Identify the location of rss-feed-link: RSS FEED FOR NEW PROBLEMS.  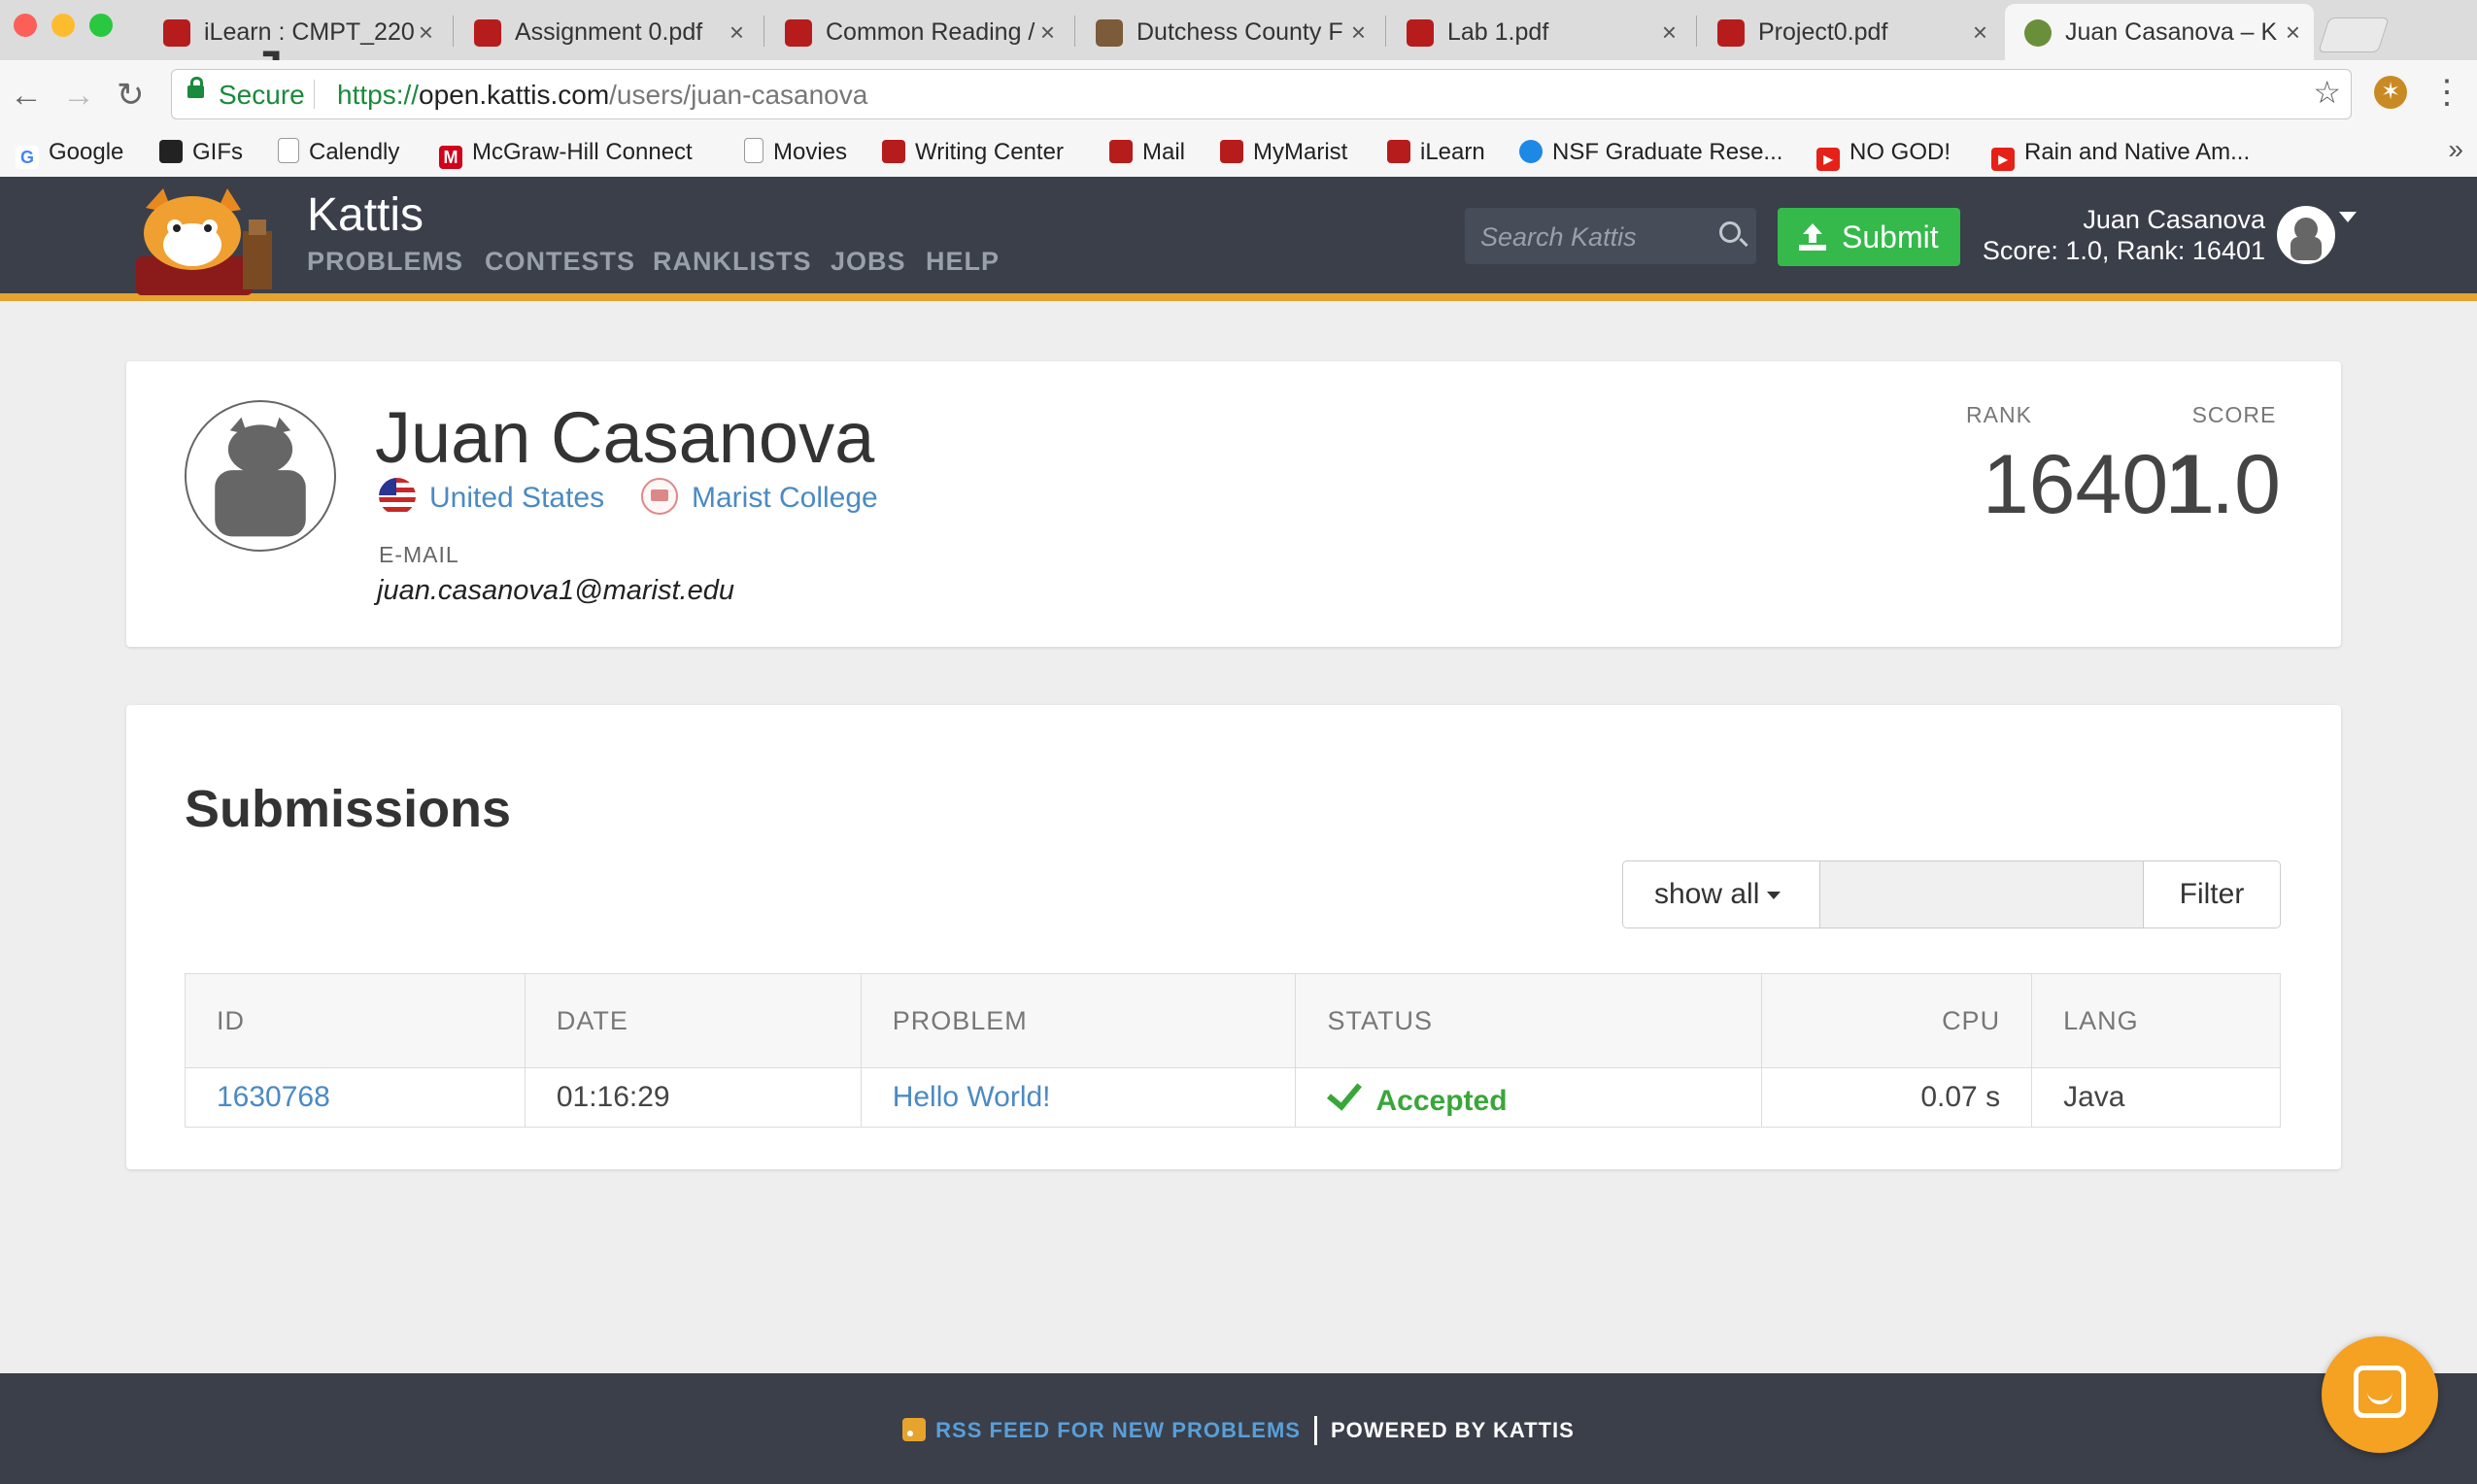
(1101, 1430).